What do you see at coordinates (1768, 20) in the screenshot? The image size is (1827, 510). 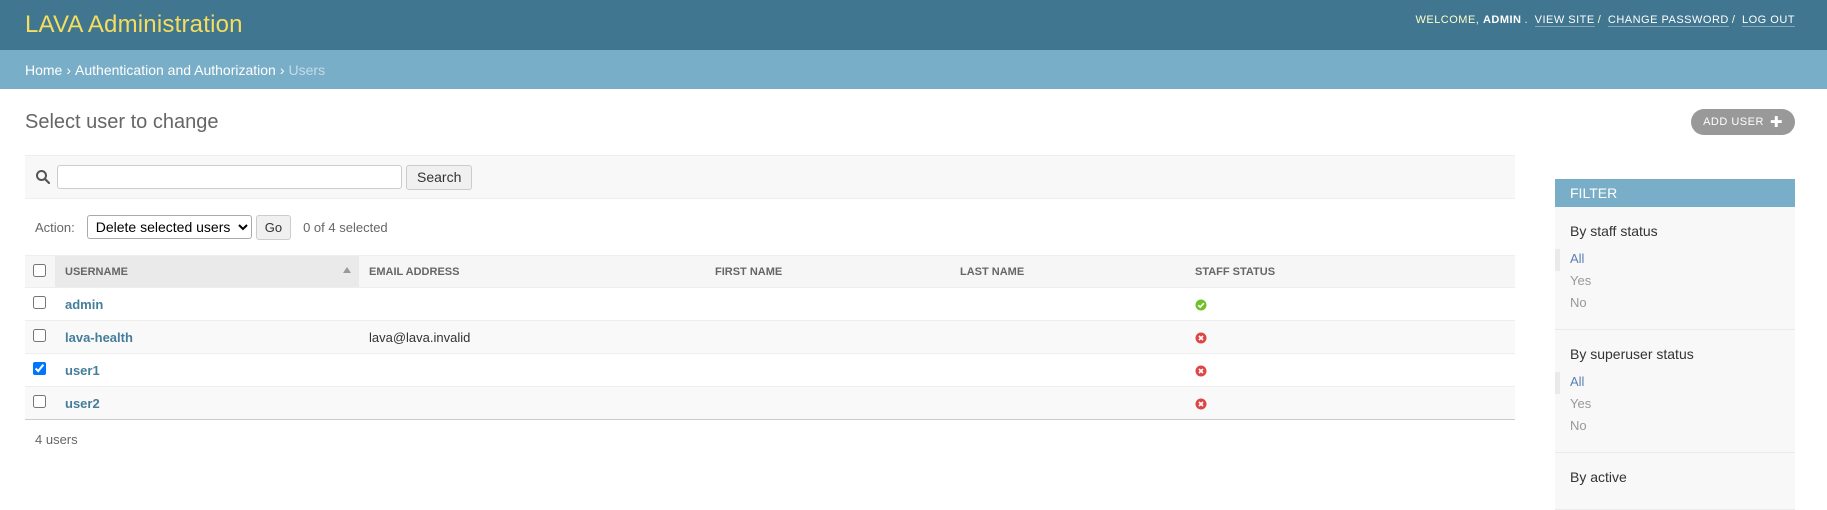 I see `log-out-link: LOG OUT` at bounding box center [1768, 20].